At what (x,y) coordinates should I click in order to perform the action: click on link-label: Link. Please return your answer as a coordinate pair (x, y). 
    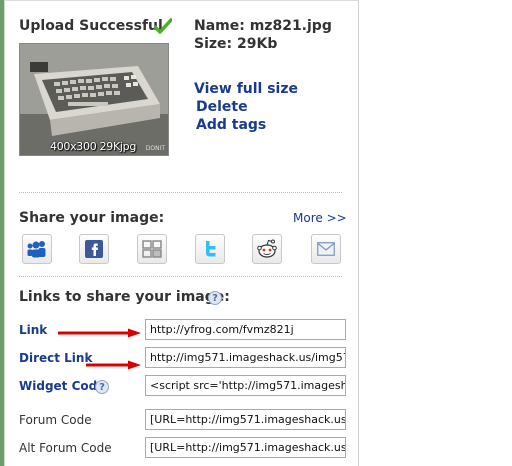
    Looking at the image, I should click on (33, 330).